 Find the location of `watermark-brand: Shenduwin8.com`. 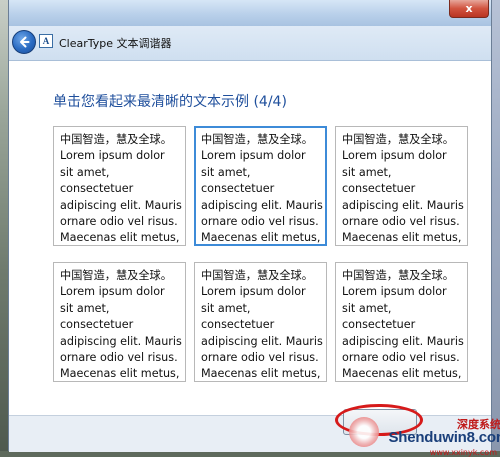

watermark-brand: Shenduwin8.com is located at coordinates (444, 437).